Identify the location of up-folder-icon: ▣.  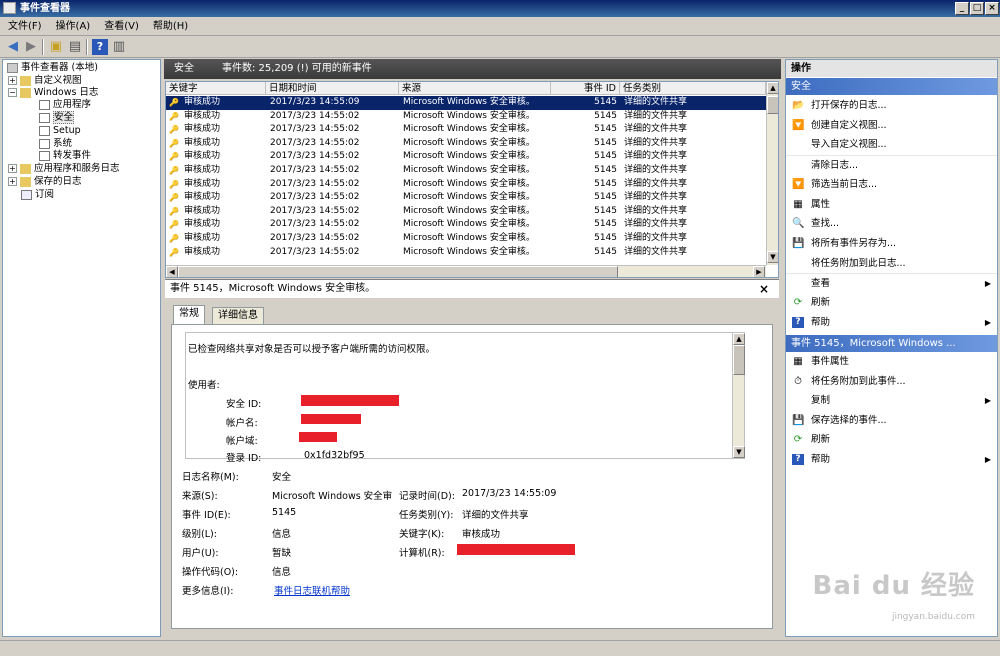
(56, 47).